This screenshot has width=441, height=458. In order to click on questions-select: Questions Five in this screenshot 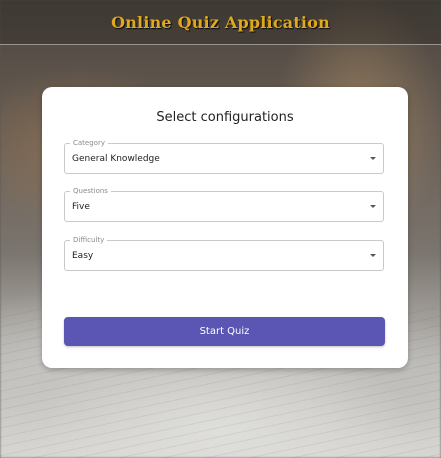, I will do `click(224, 204)`.